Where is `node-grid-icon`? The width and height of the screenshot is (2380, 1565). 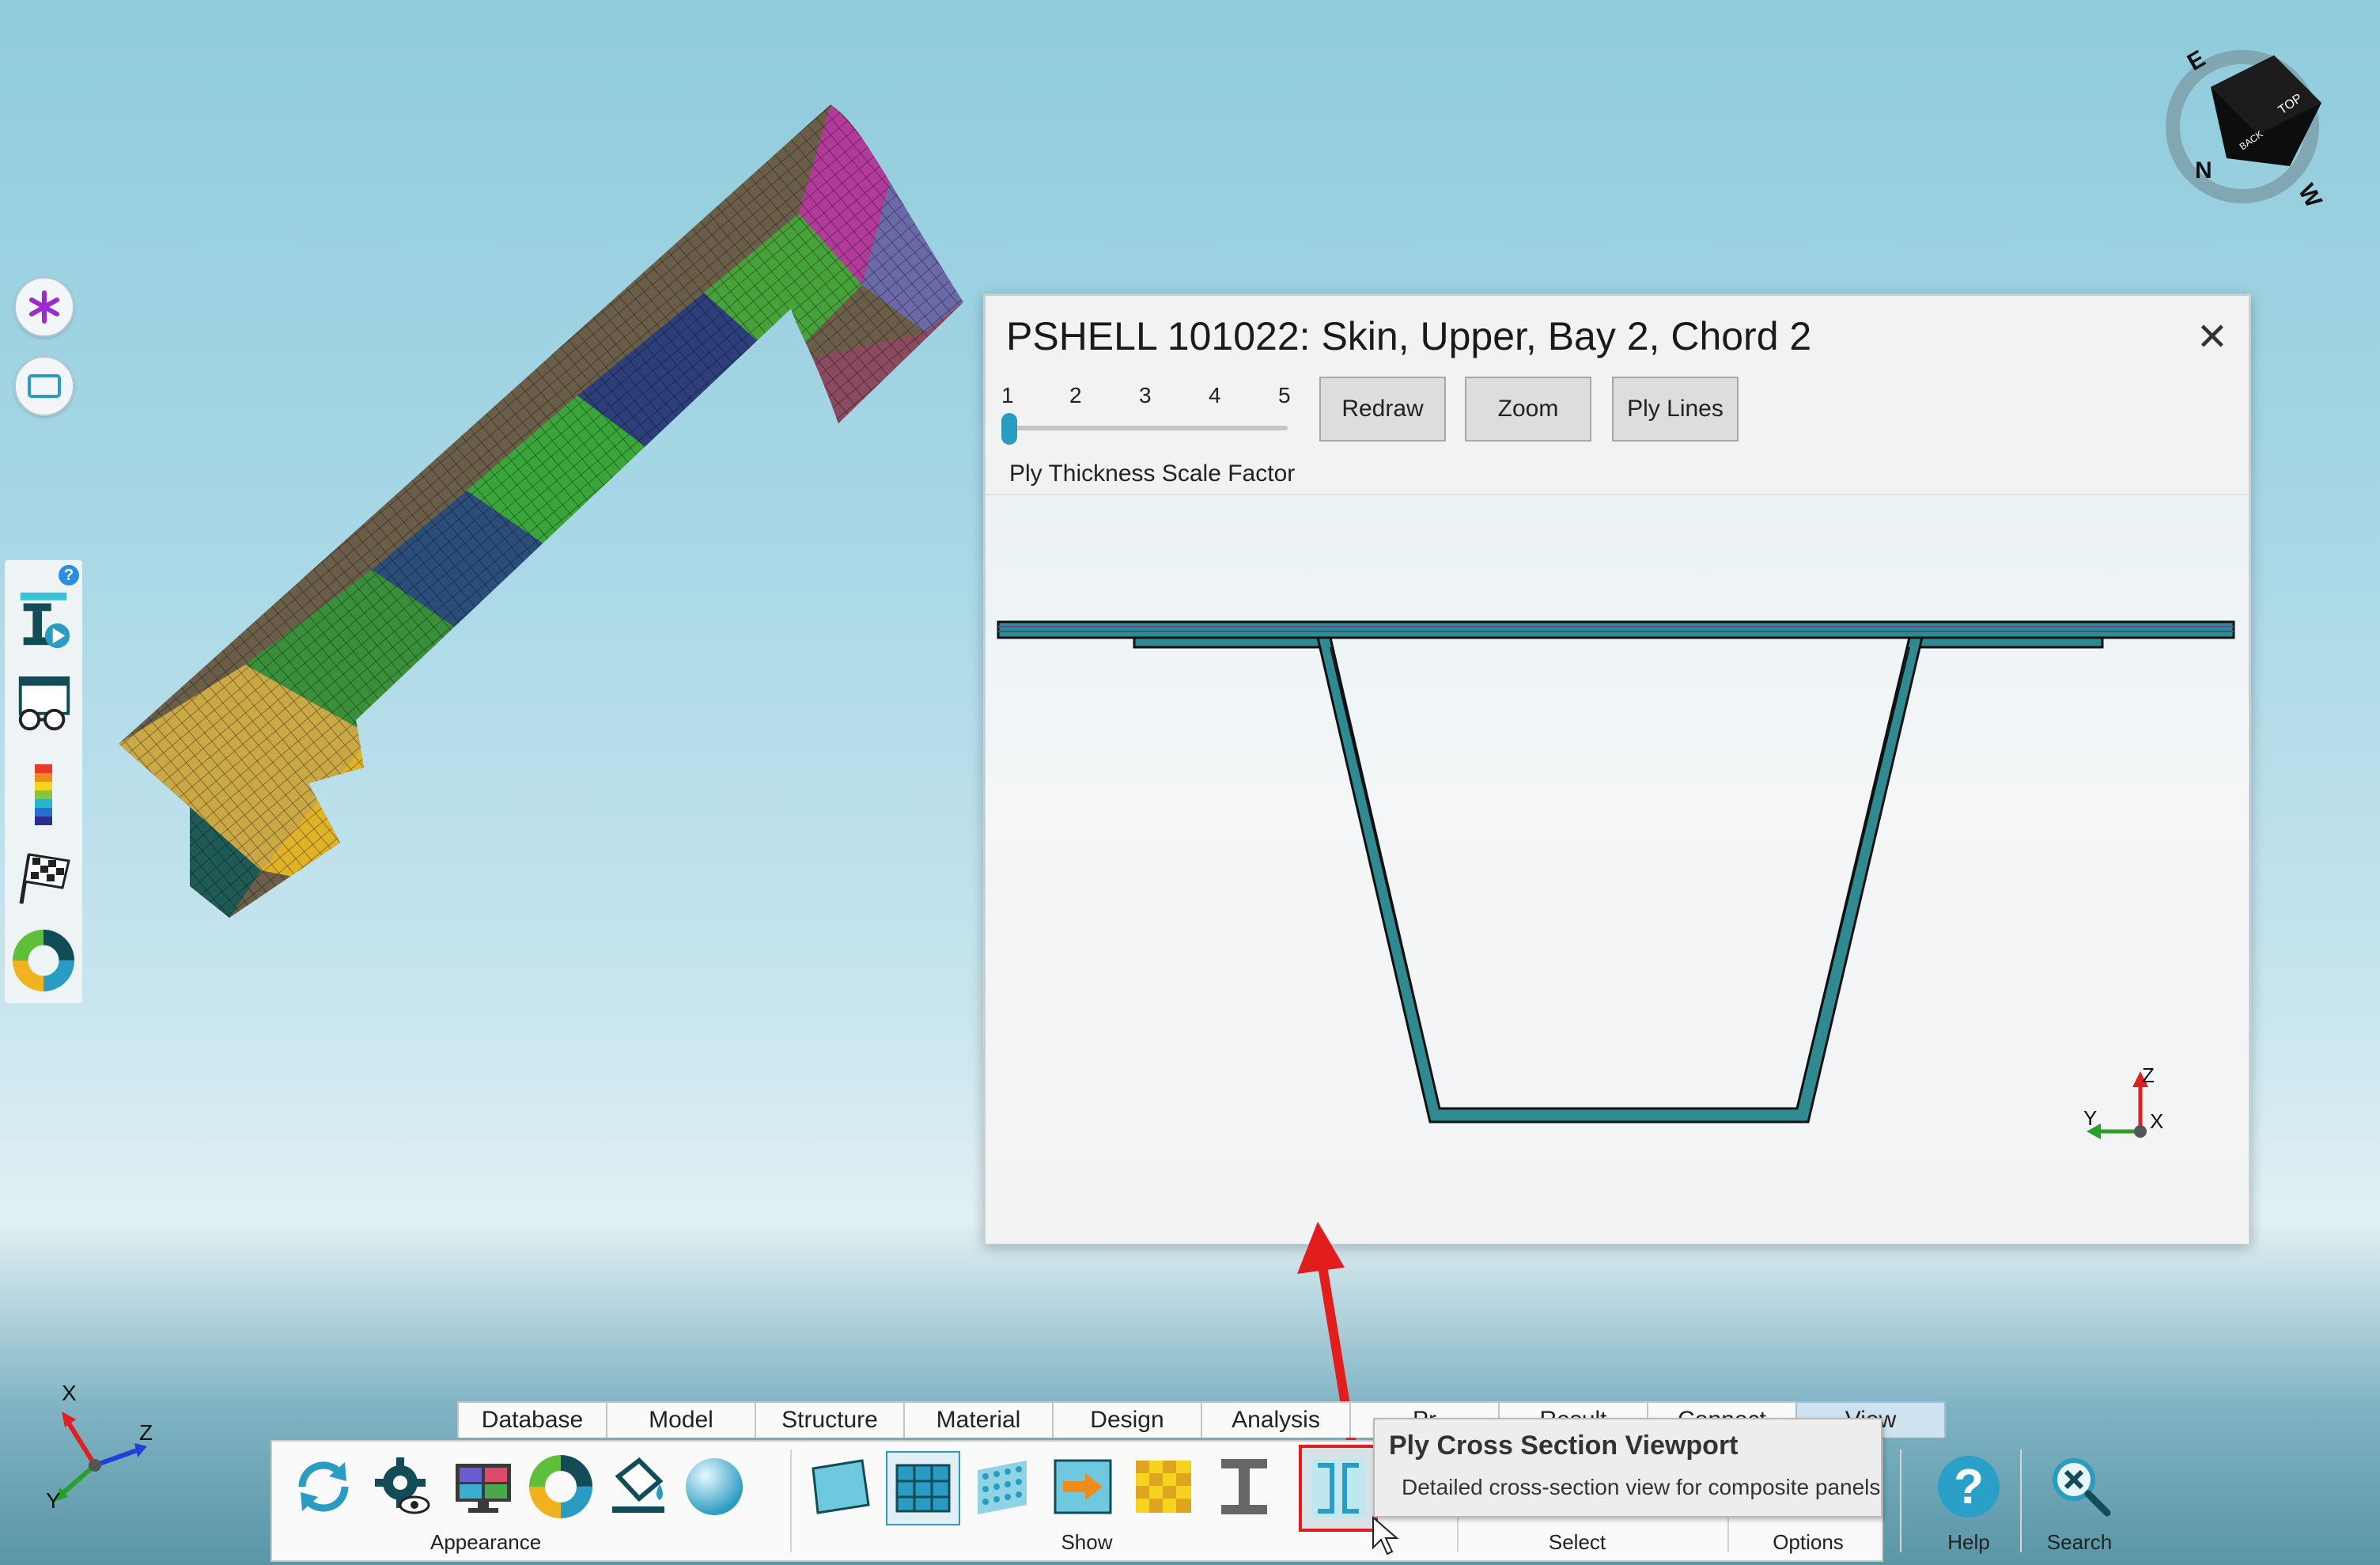
node-grid-icon is located at coordinates (1002, 1487).